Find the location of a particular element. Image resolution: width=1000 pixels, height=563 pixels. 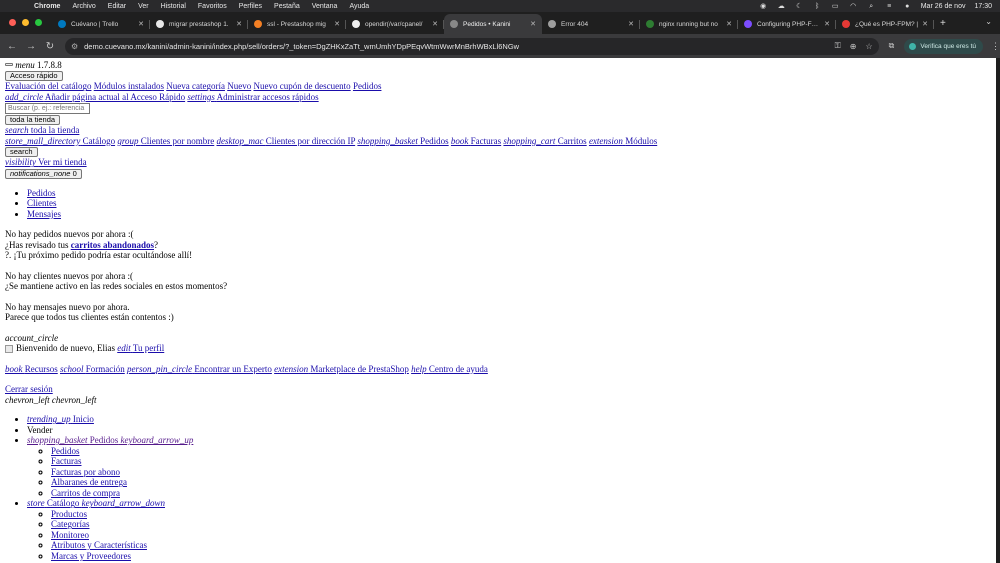

scope-modules: extension Módulos is located at coordinates (623, 141).